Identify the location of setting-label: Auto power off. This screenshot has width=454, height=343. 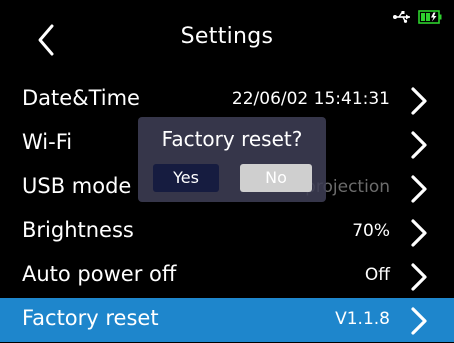
(99, 274).